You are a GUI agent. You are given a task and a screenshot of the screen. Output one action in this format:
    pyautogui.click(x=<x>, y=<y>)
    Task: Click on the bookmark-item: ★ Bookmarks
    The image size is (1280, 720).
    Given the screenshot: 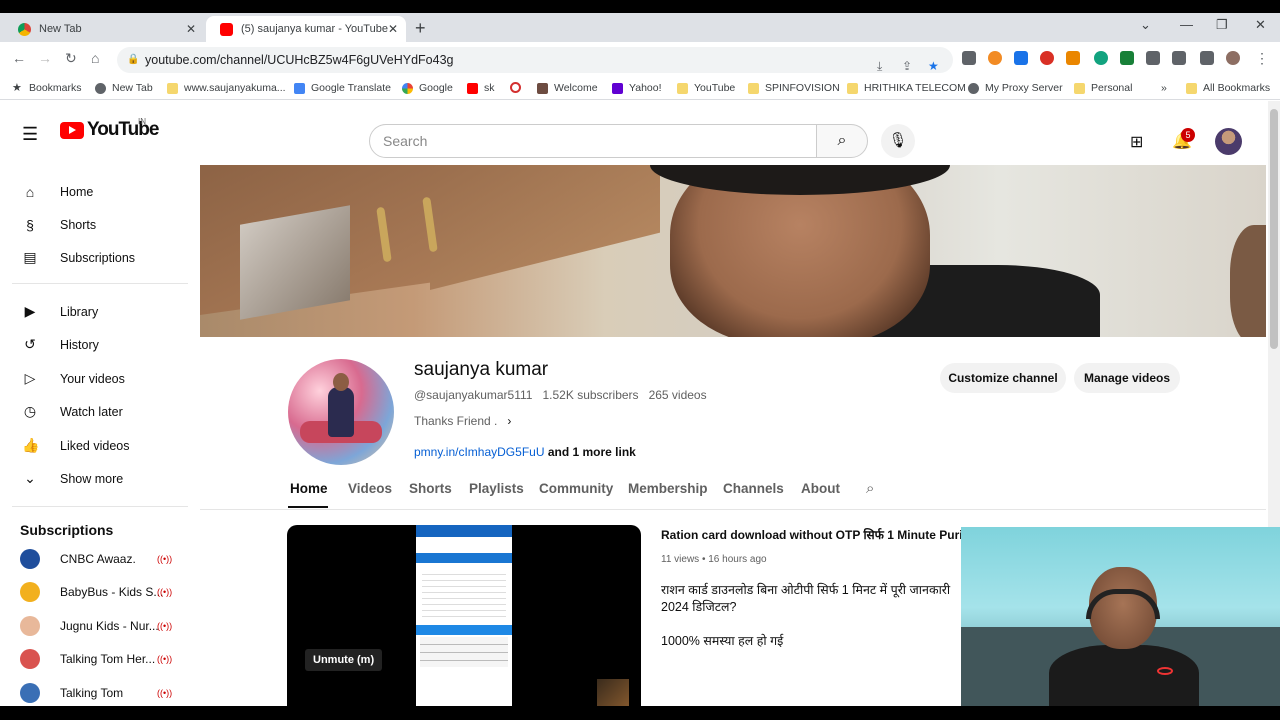 What is the action you would take?
    pyautogui.click(x=47, y=88)
    